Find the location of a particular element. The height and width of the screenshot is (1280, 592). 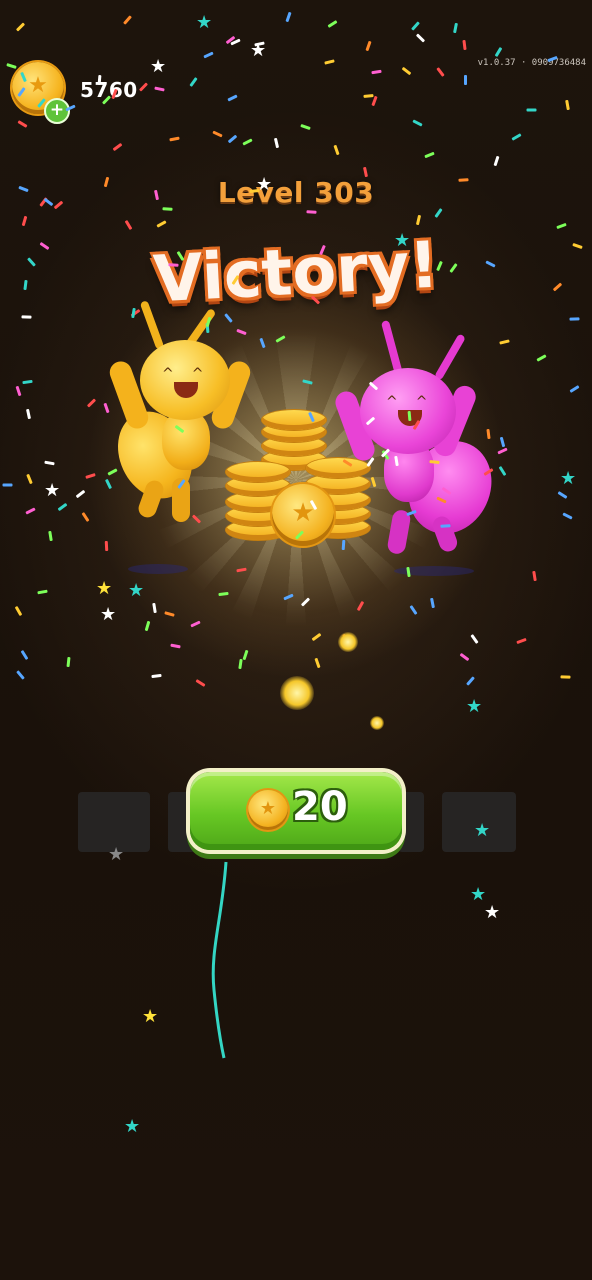

version-label: v1.0.37 · 0909736484 is located at coordinates (531, 63).